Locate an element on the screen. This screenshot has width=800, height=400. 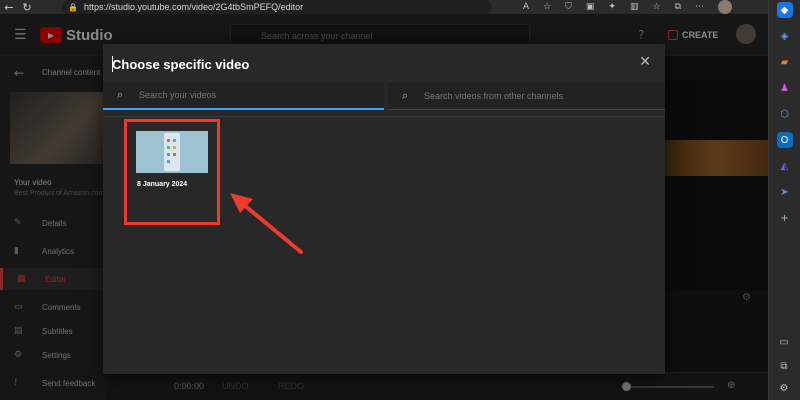
annotation-arrow is located at coordinates (266, 223).